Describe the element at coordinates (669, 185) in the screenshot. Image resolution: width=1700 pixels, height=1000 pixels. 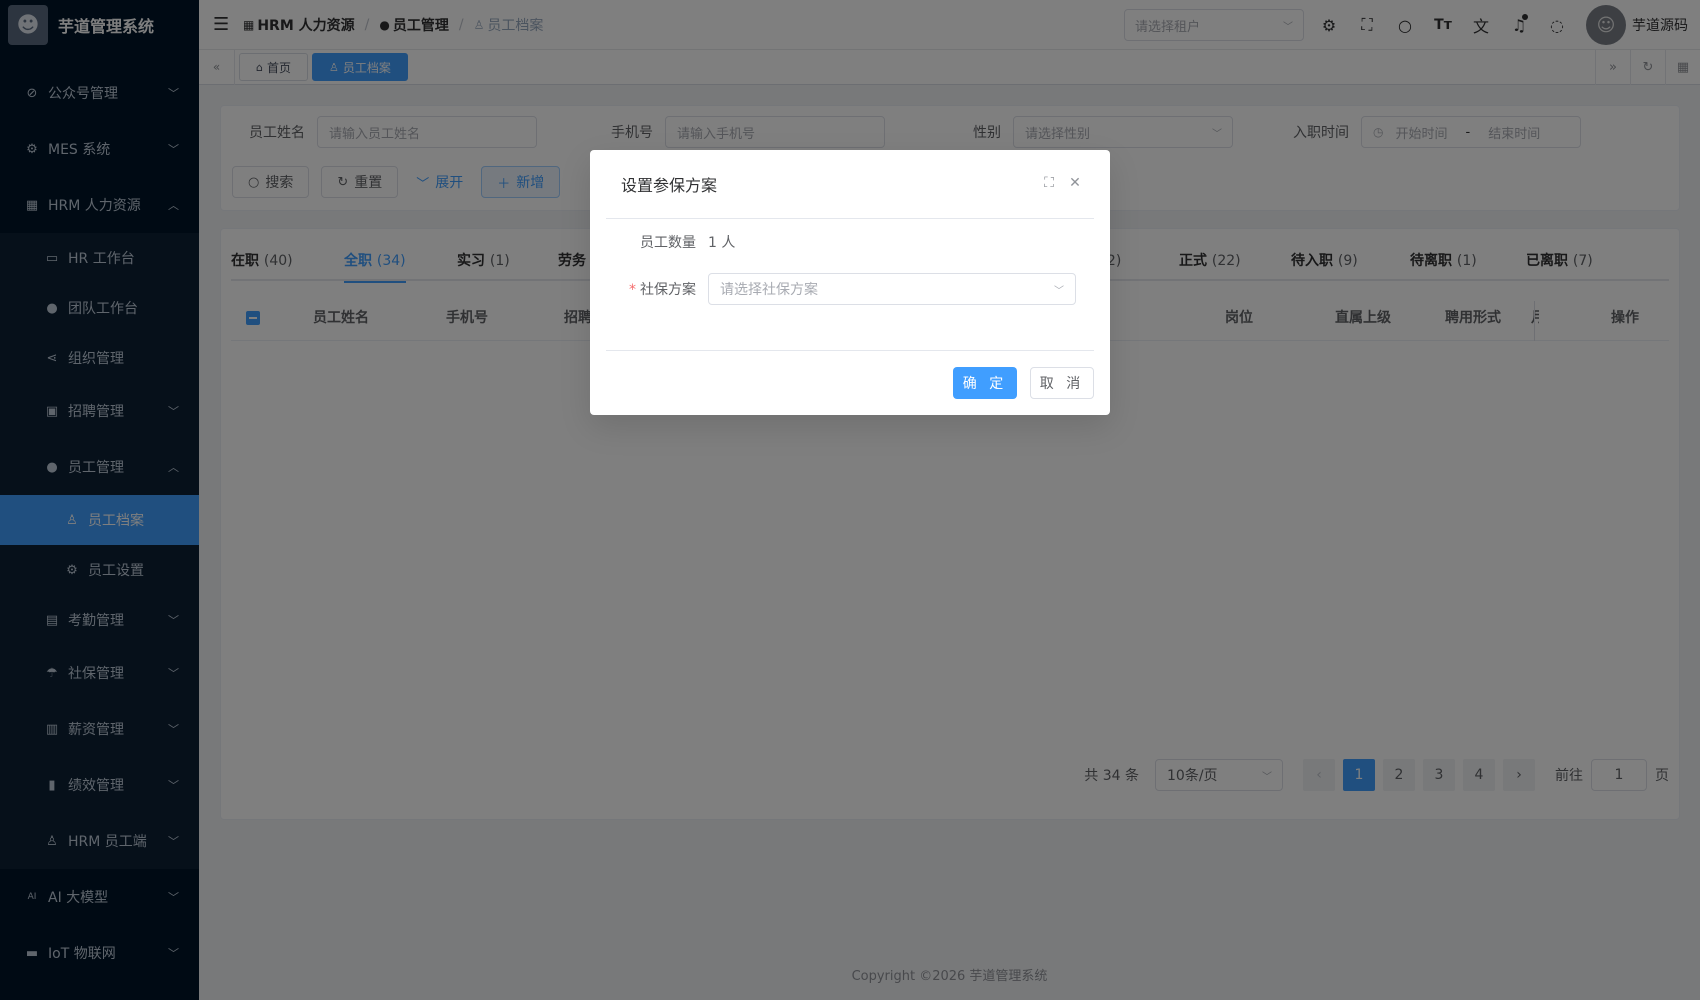
I see `dialog-title: 设置参保方案` at that location.